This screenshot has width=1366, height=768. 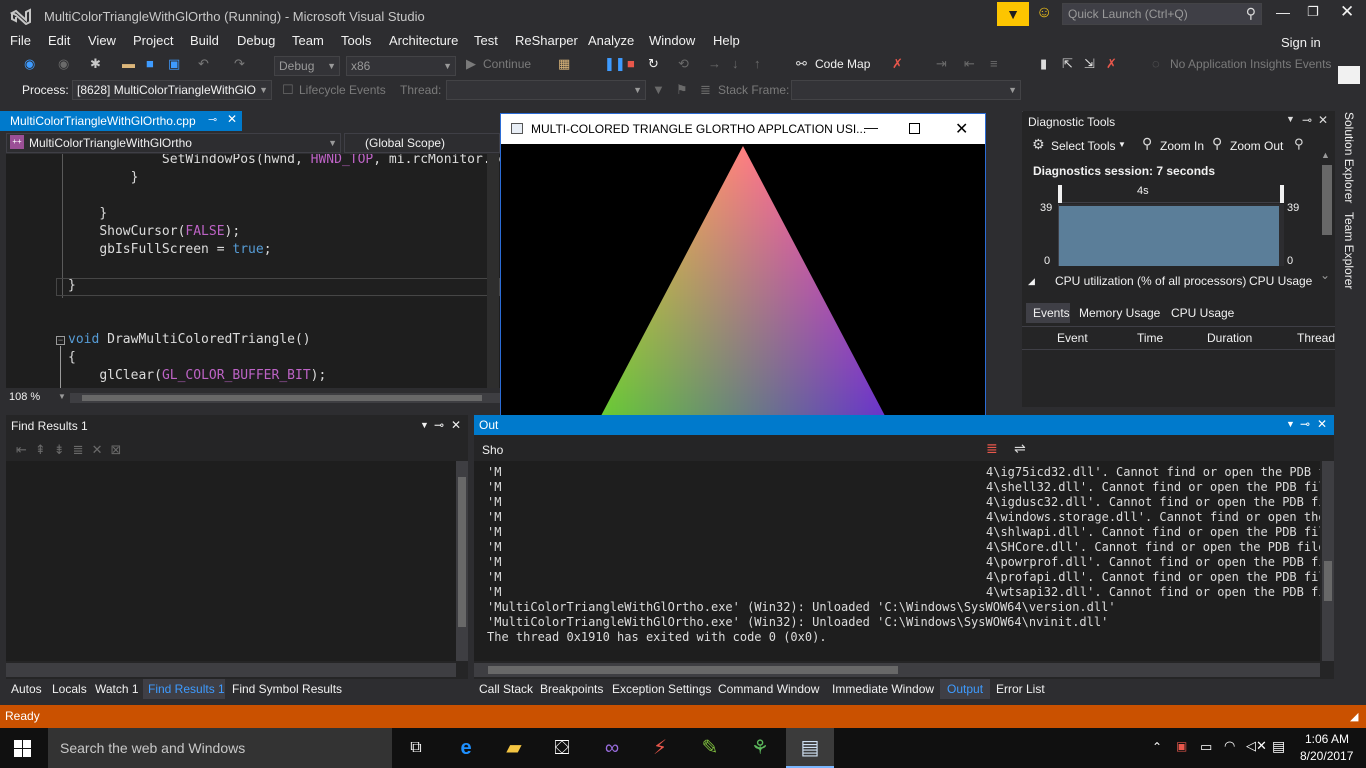 I want to click on global-scope-select: (Global Scope), so click(x=422, y=143).